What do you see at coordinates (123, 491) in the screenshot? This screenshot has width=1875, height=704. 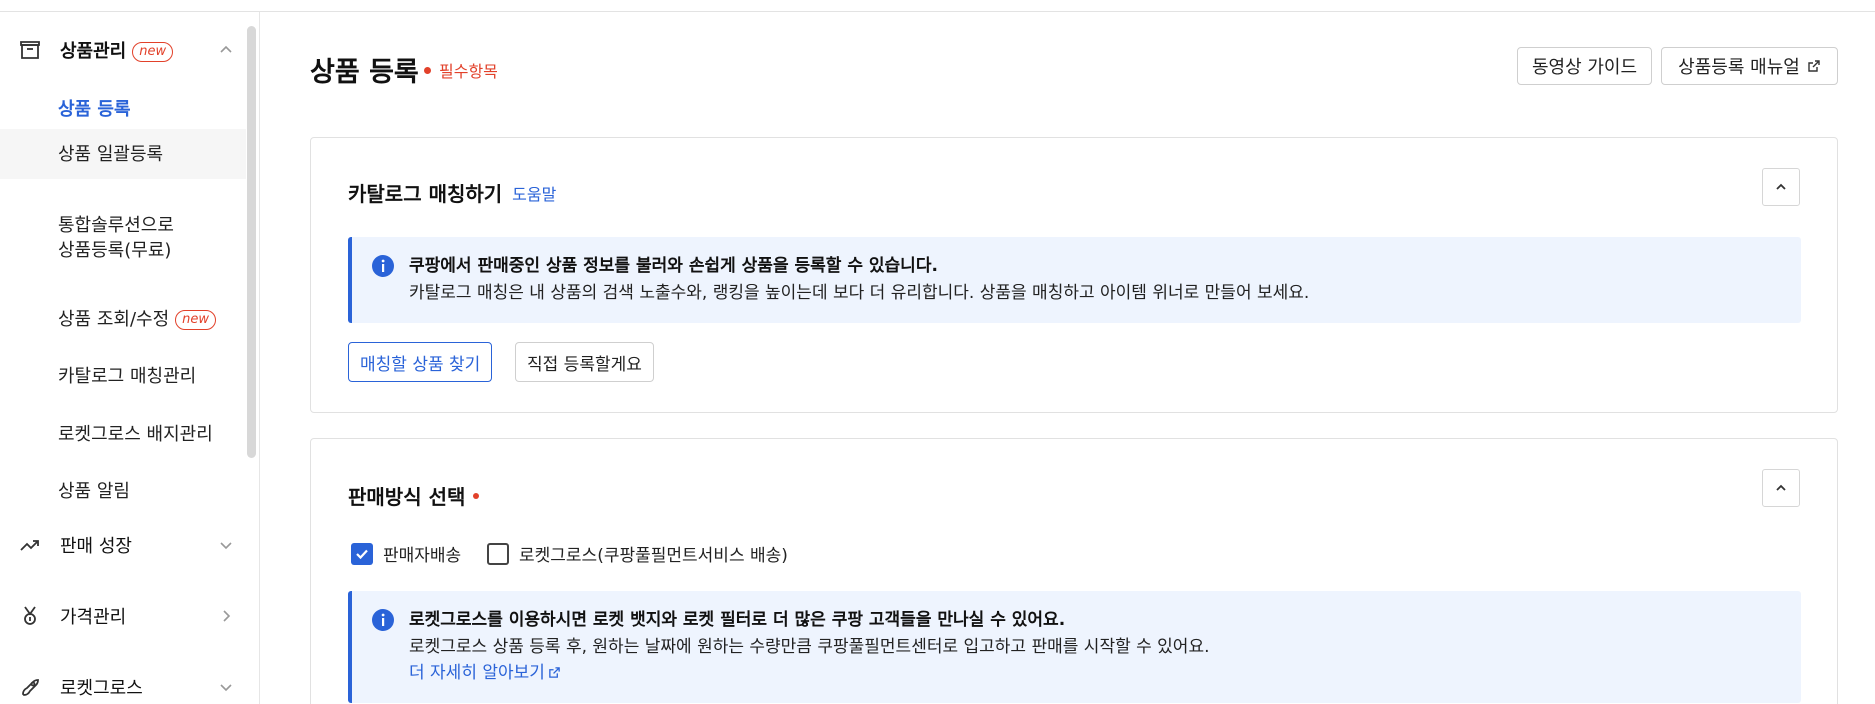 I see `sidebar-item-product-alert: 상품 알림` at bounding box center [123, 491].